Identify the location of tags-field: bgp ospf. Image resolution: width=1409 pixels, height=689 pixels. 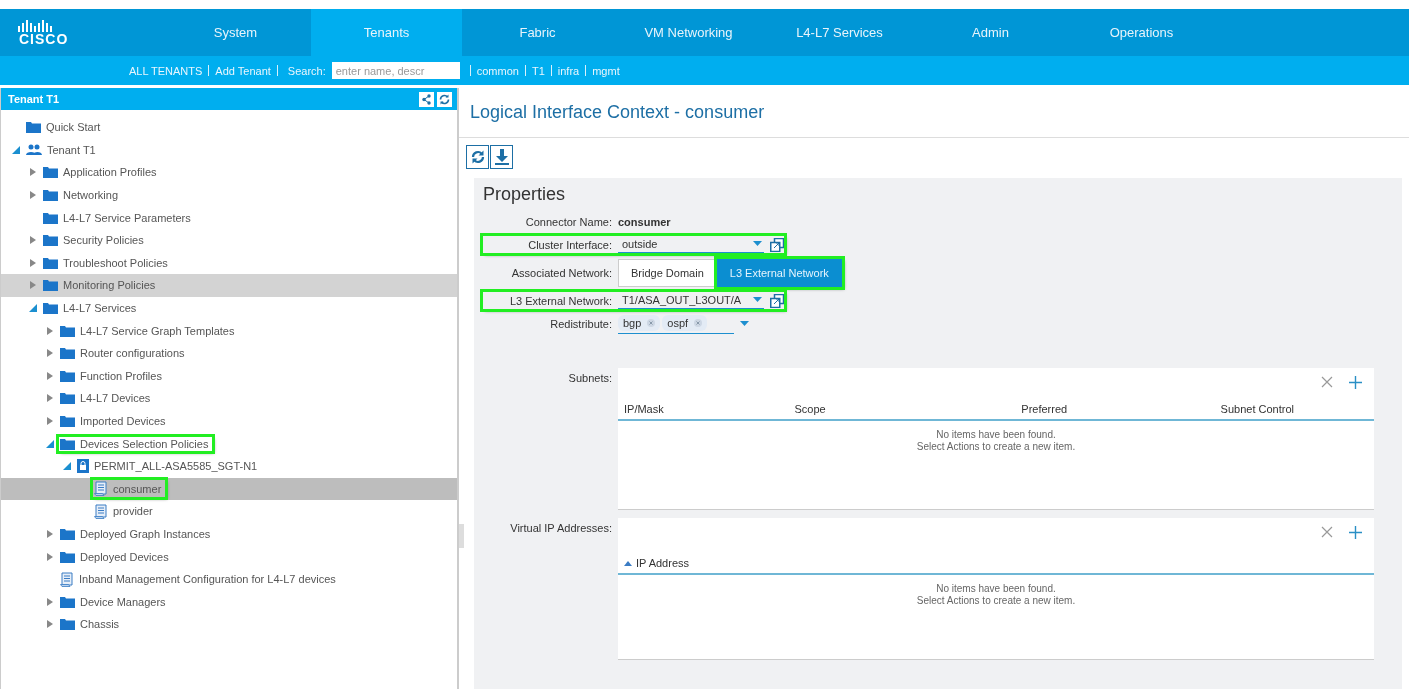
(676, 323).